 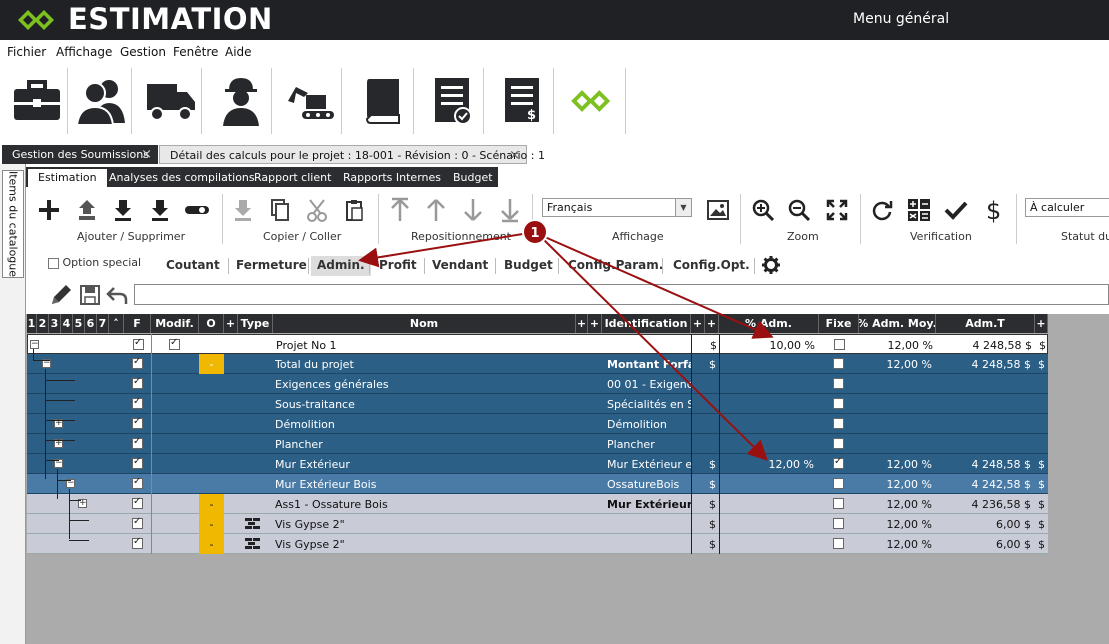 I want to click on tab-estimation: Estimation, so click(x=67, y=178).